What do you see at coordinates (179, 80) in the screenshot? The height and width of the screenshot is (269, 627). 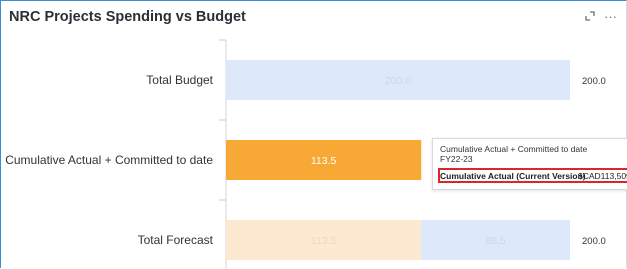 I see `category-label: Total Budget` at bounding box center [179, 80].